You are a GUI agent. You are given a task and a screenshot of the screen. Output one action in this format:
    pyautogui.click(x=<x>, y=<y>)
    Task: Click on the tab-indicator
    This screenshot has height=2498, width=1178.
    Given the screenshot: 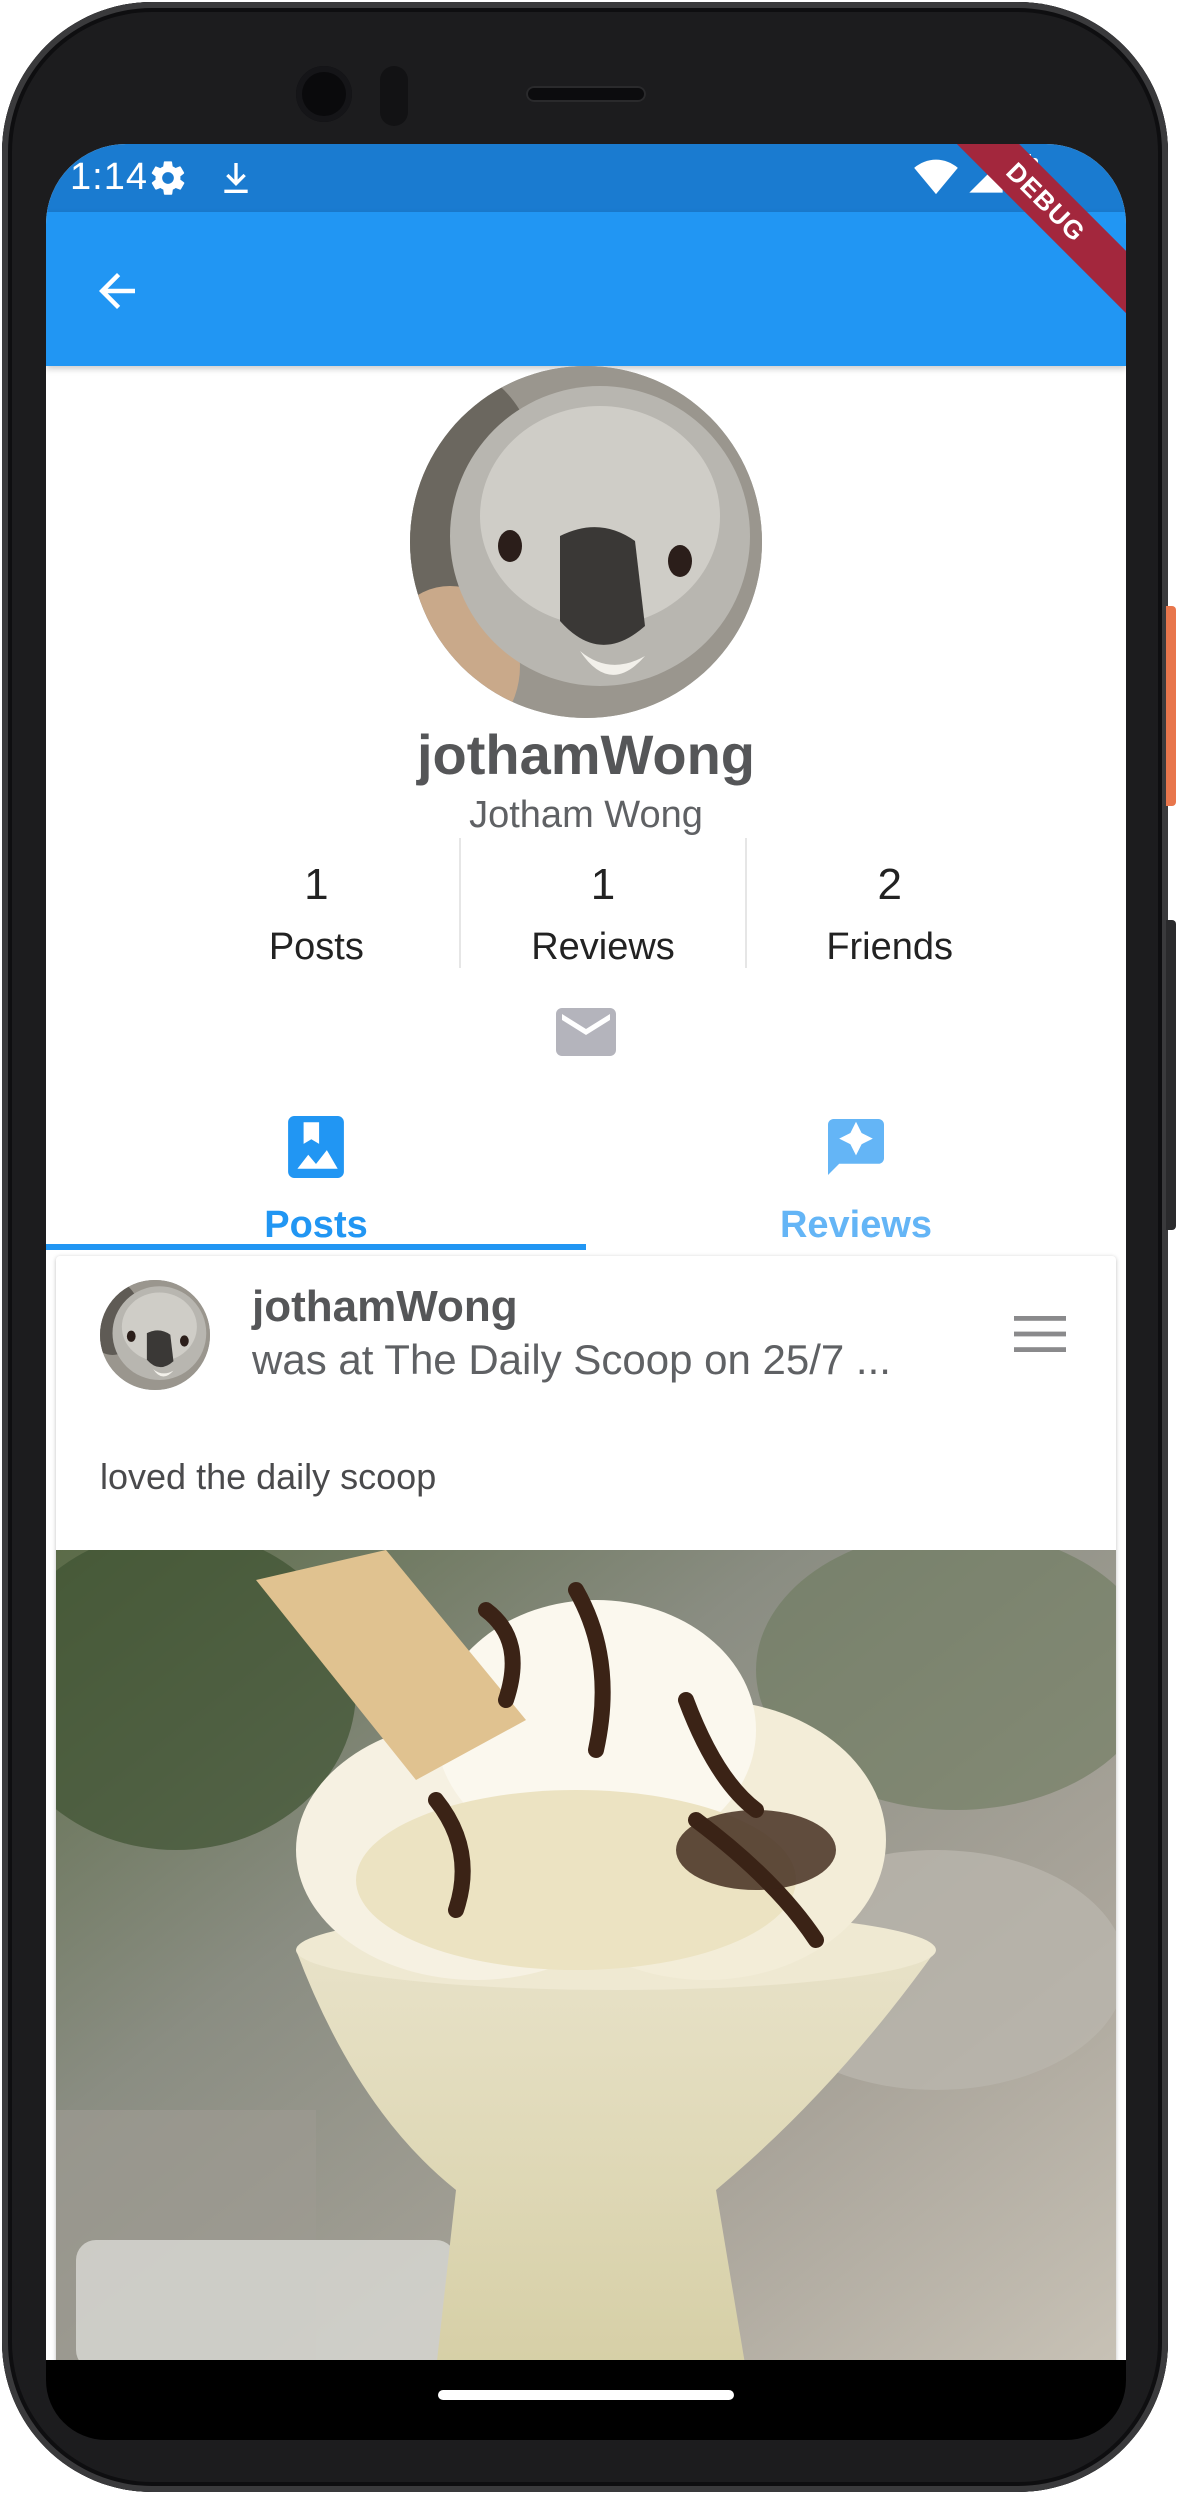 What is the action you would take?
    pyautogui.click(x=316, y=1247)
    